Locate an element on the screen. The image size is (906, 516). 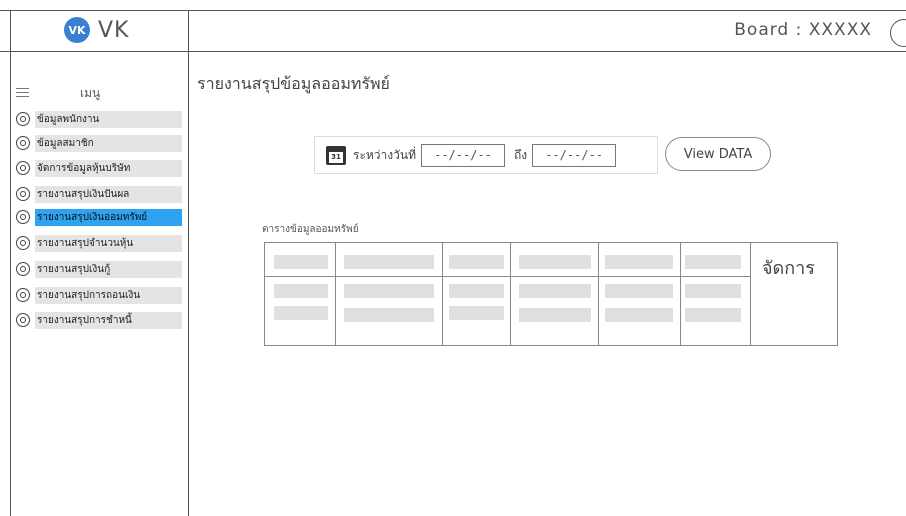
menu-item-loan-report: รายงานสรุปเงินกู้ is located at coordinates (99, 269).